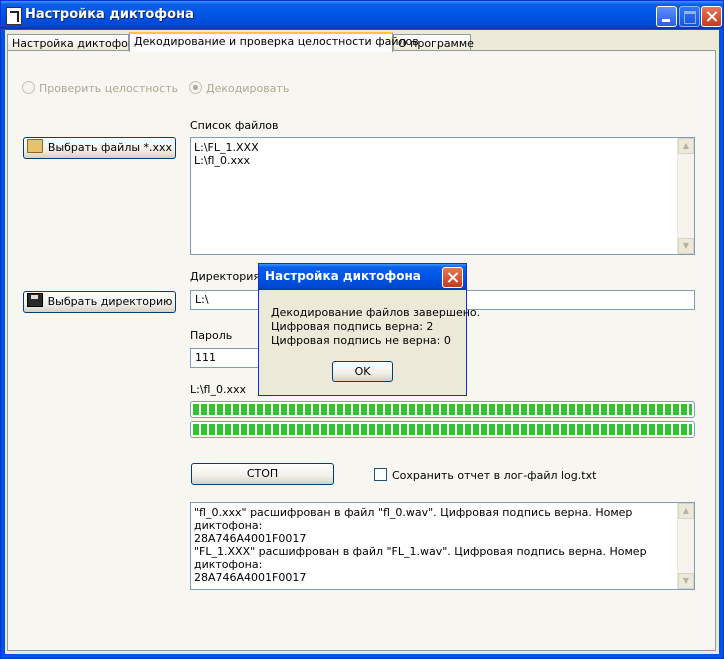 This screenshot has height=659, width=724. Describe the element at coordinates (689, 16) in the screenshot. I see `maximize-button` at that location.